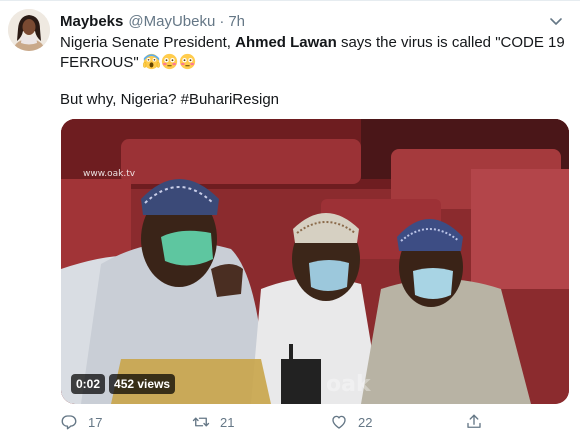 Image resolution: width=580 pixels, height=432 pixels. I want to click on hashtag-link: #BuhariResign, so click(230, 99).